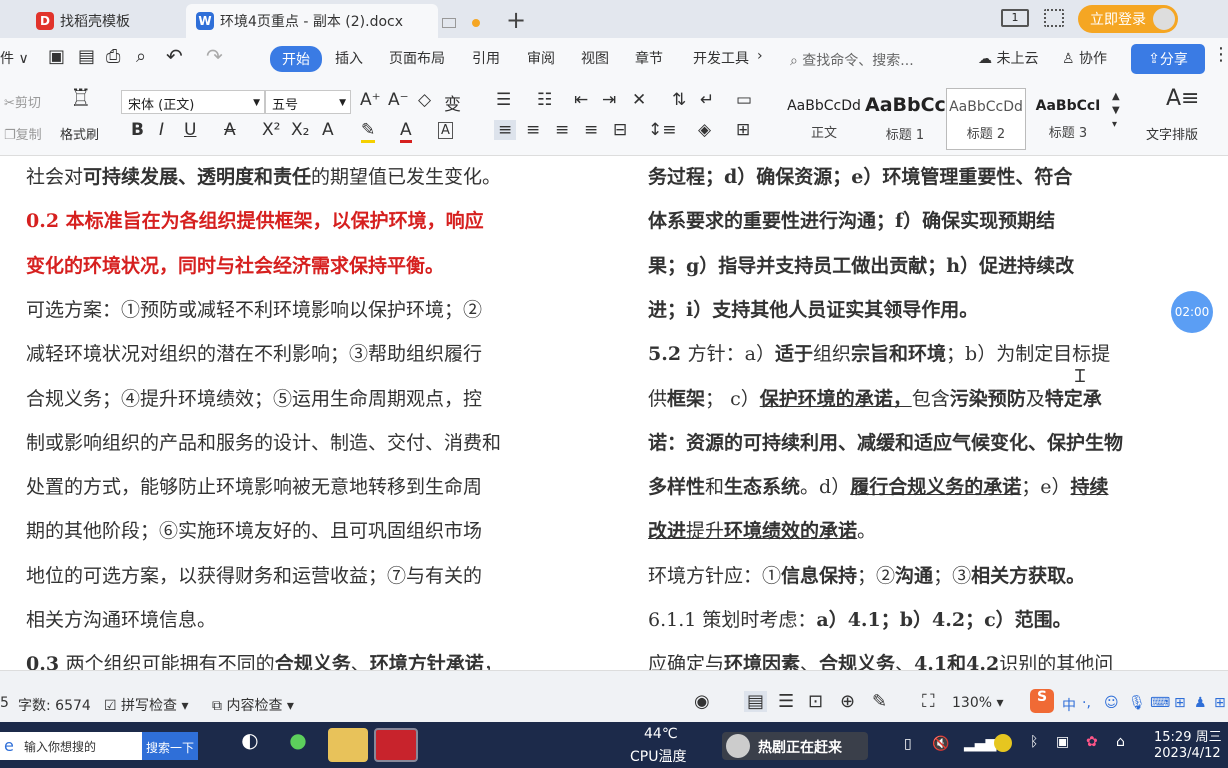  What do you see at coordinates (1116, 111) in the screenshot?
I see `style-scroll-icon: ▲ ▼ ▾` at bounding box center [1116, 111].